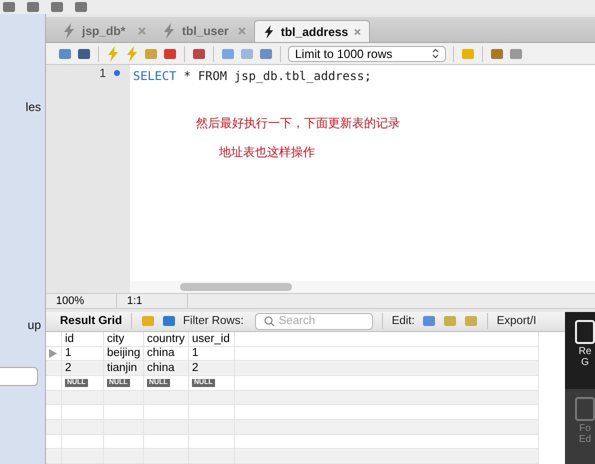 This screenshot has height=464, width=595. What do you see at coordinates (123, 353) in the screenshot?
I see `table-cell: beijing` at bounding box center [123, 353].